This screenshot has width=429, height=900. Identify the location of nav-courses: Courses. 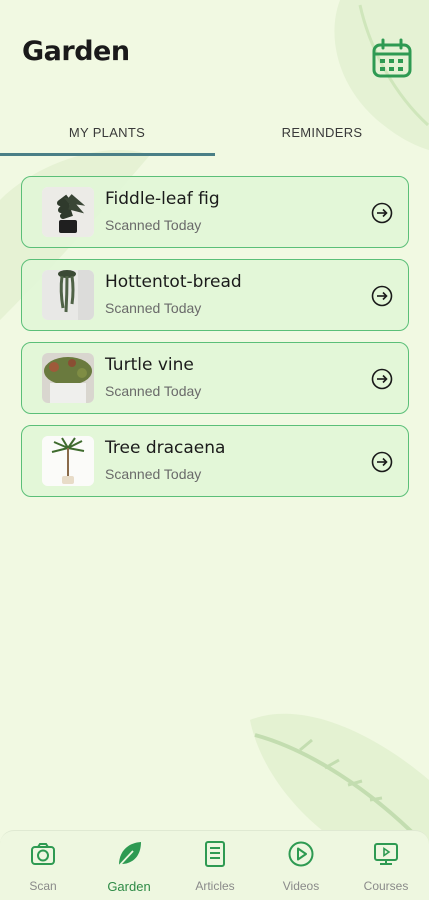
(386, 865).